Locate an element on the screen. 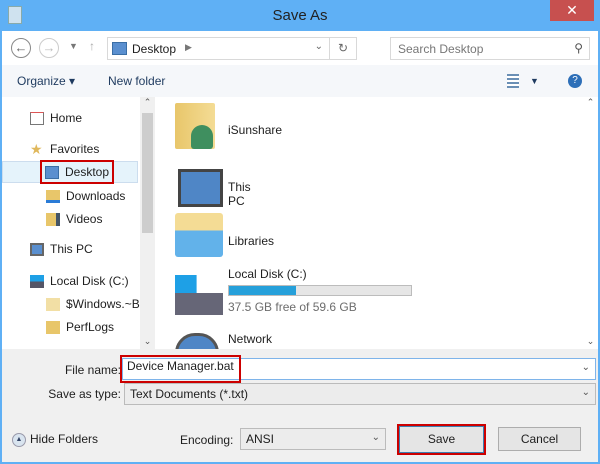 This screenshot has height=464, width=600. sidebar-item-perflogs: PerfLogs is located at coordinates (80, 327).